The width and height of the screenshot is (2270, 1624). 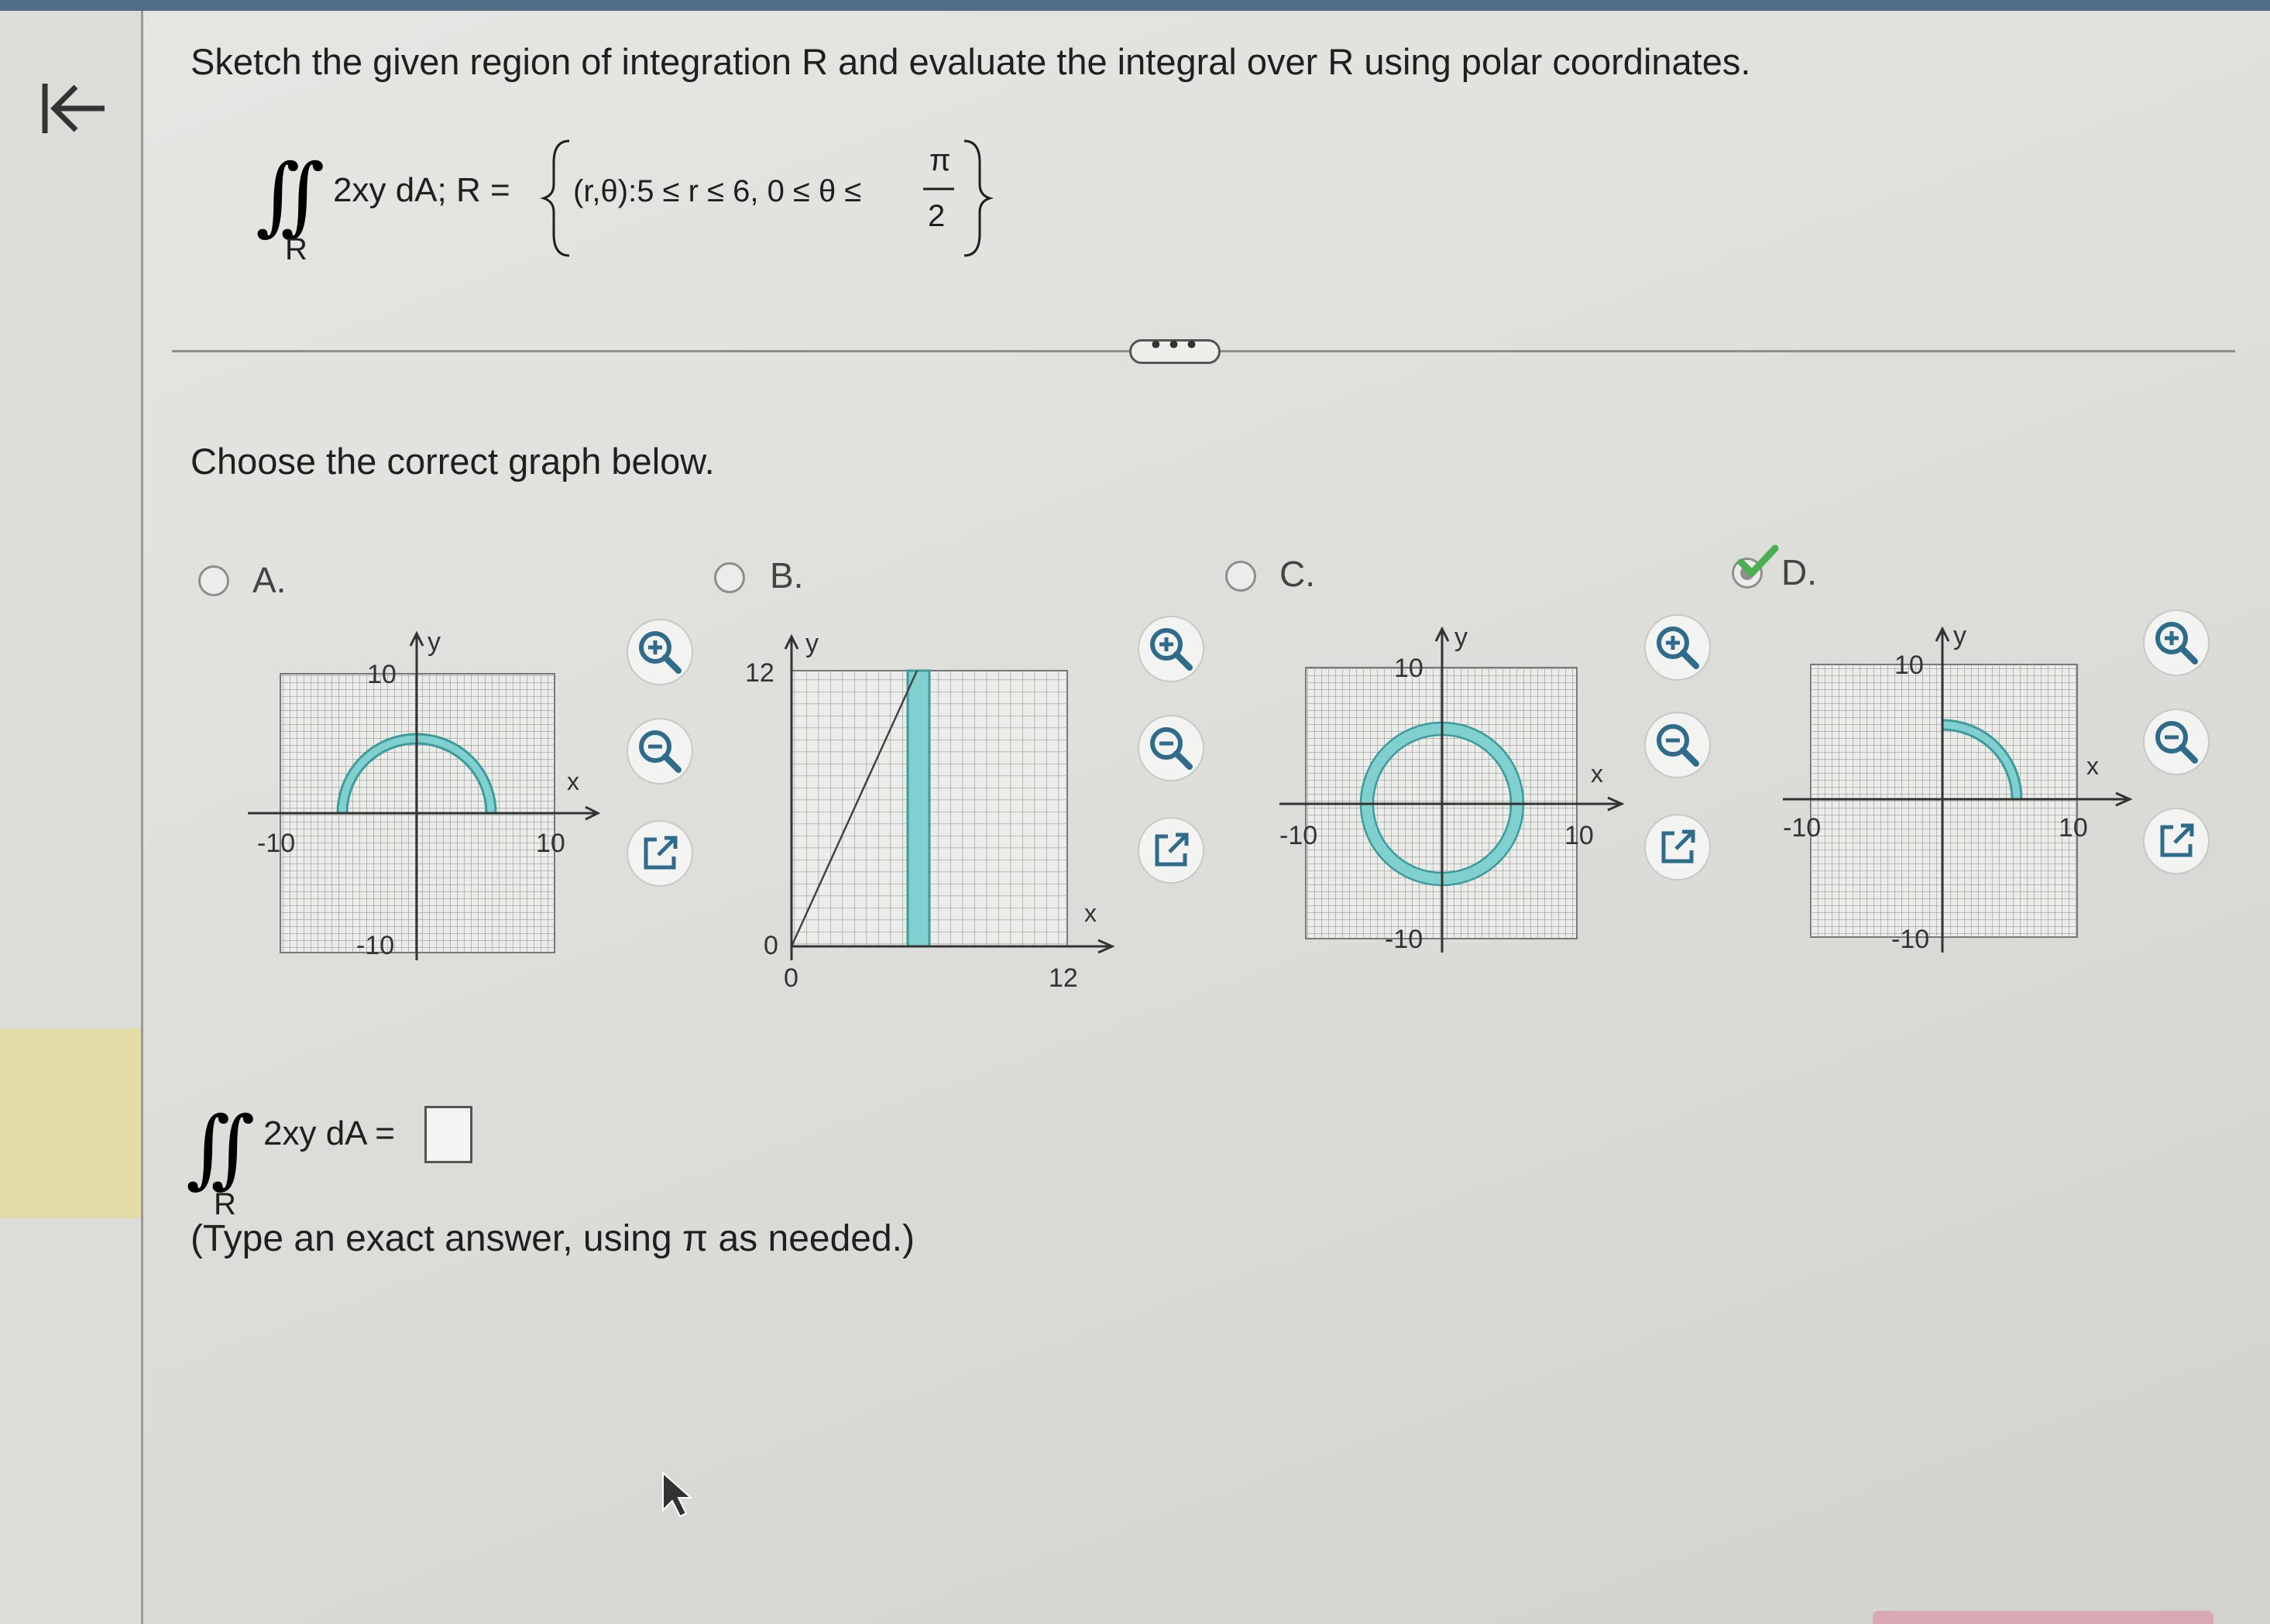 I want to click on collapse-panel-icon, so click(x=73, y=108).